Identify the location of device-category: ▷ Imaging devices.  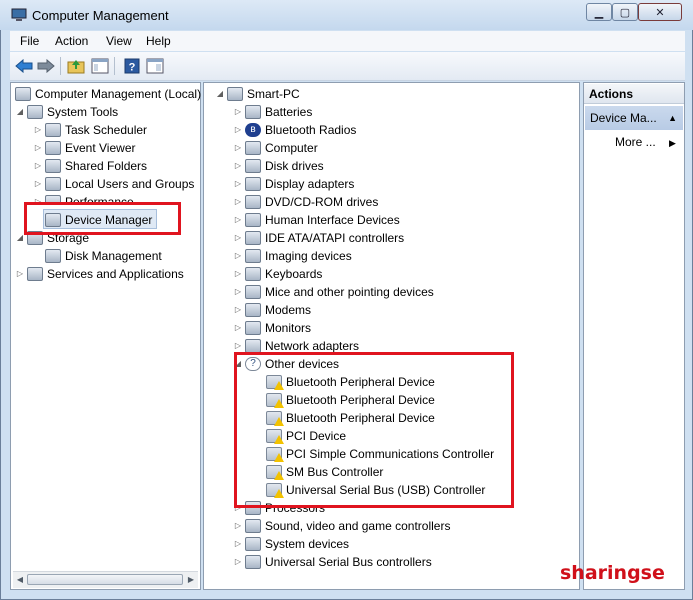
(292, 256).